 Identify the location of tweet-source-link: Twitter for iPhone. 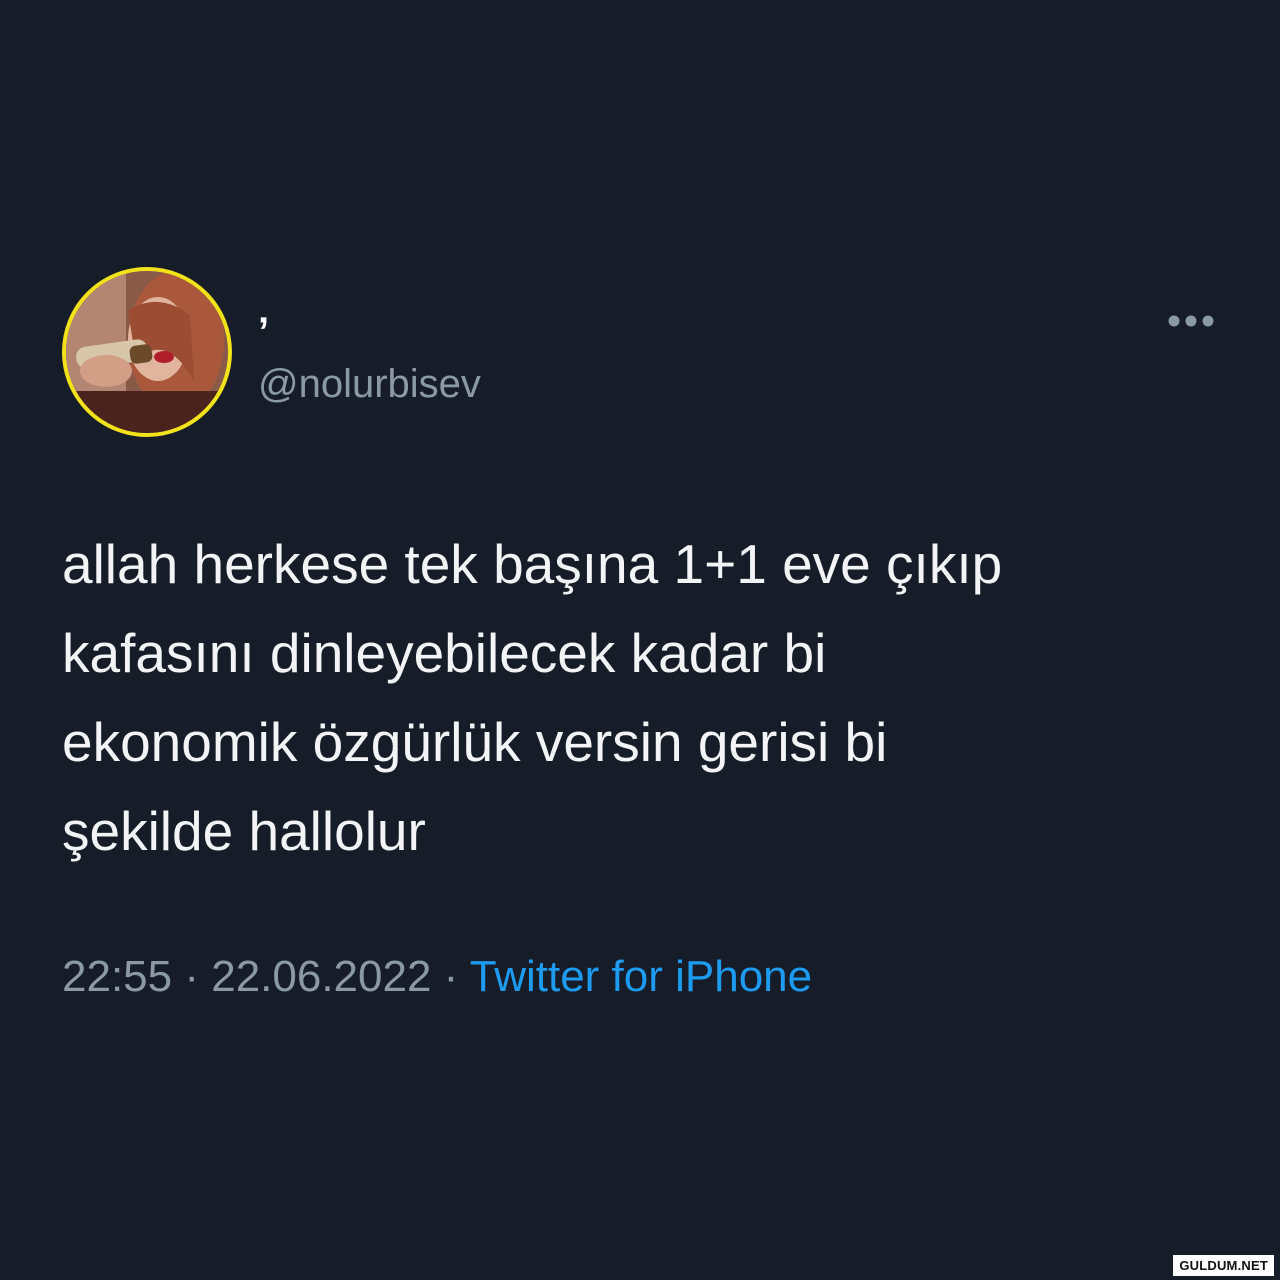
(641, 976).